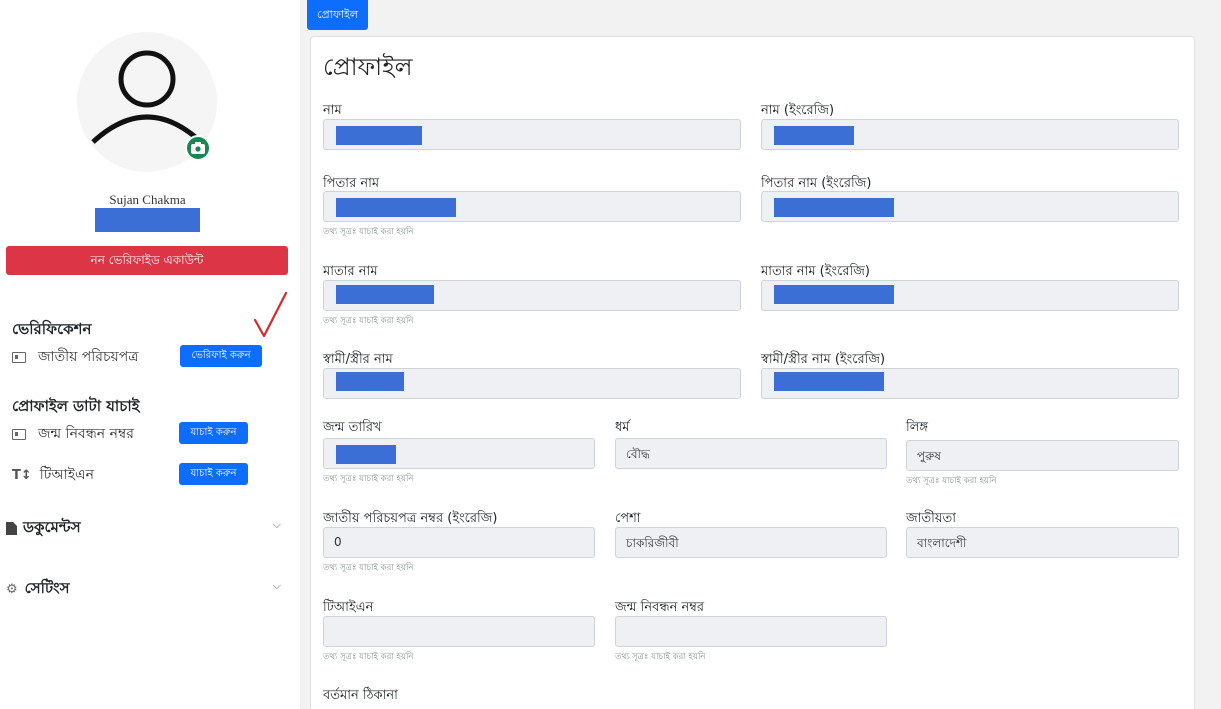 This screenshot has height=709, width=1221. What do you see at coordinates (970, 295) in the screenshot?
I see `mother-en-field` at bounding box center [970, 295].